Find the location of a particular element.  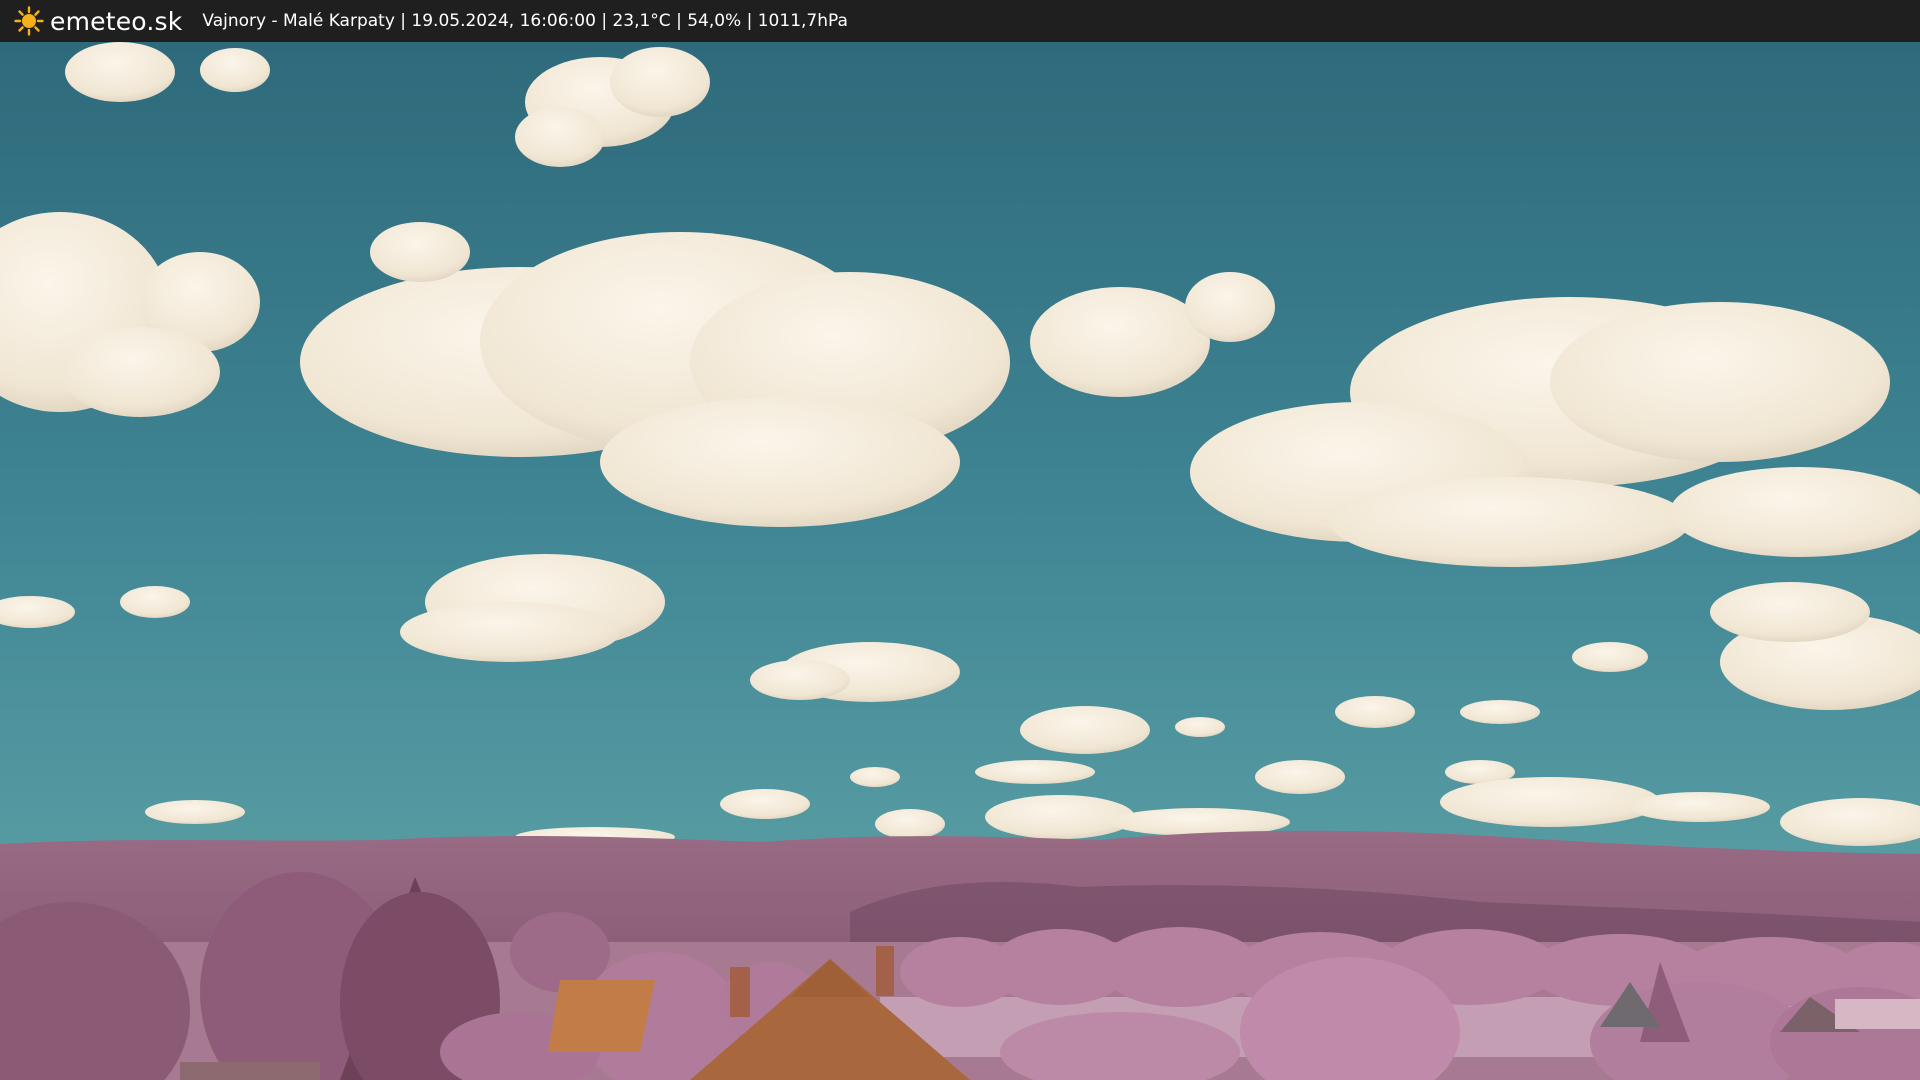

brand-name: emeteo.sk is located at coordinates (116, 21).